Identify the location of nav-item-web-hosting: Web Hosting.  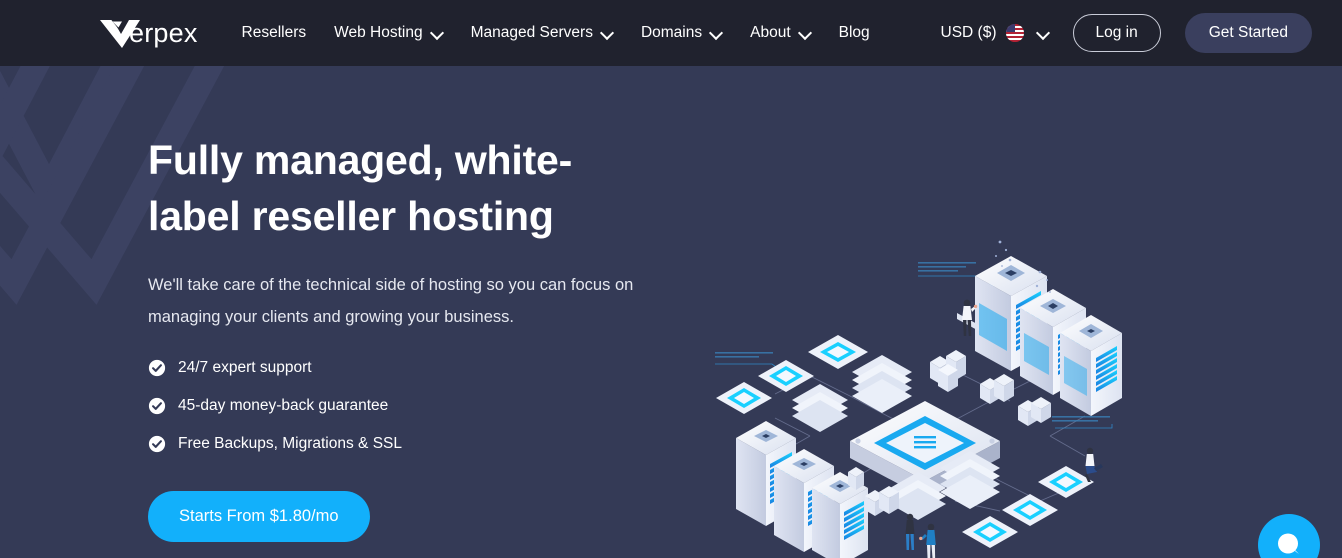
(388, 33).